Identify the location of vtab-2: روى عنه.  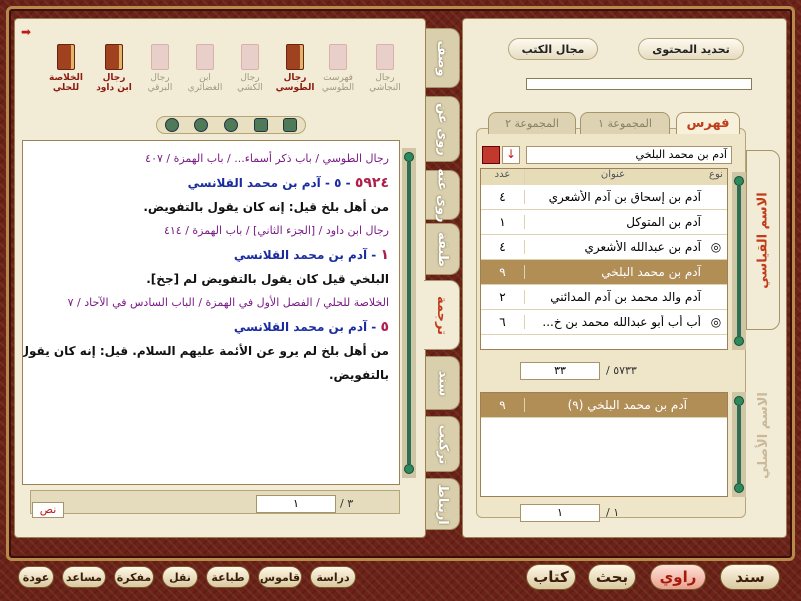
(443, 195).